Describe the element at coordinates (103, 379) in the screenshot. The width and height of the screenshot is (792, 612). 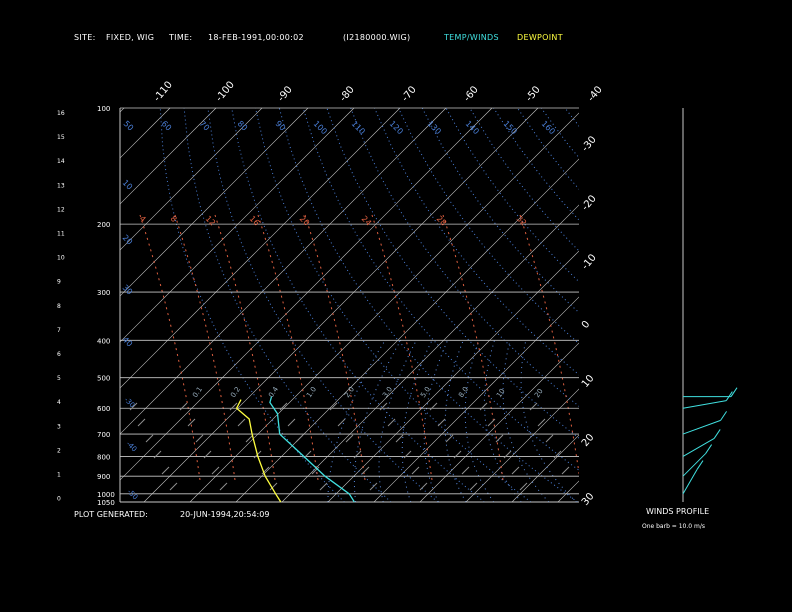
I see `pressure-label: 500` at that location.